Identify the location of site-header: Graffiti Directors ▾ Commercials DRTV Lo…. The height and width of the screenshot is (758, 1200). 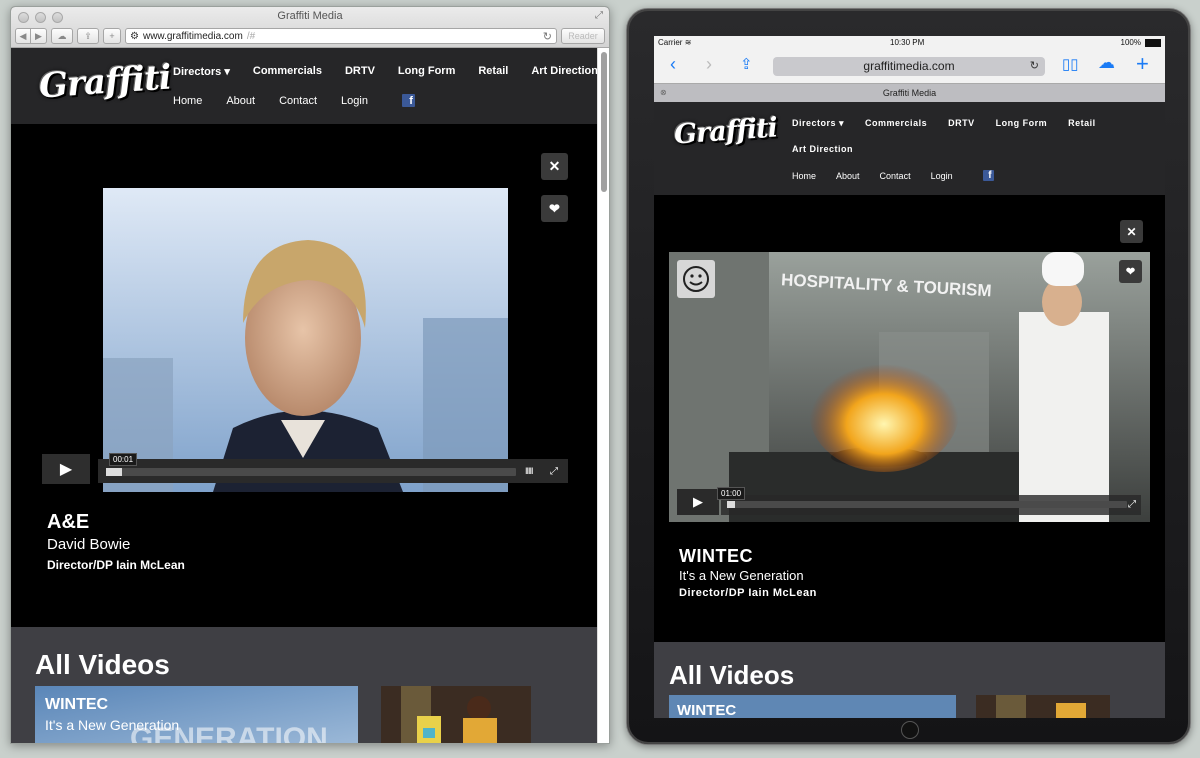
(305, 86).